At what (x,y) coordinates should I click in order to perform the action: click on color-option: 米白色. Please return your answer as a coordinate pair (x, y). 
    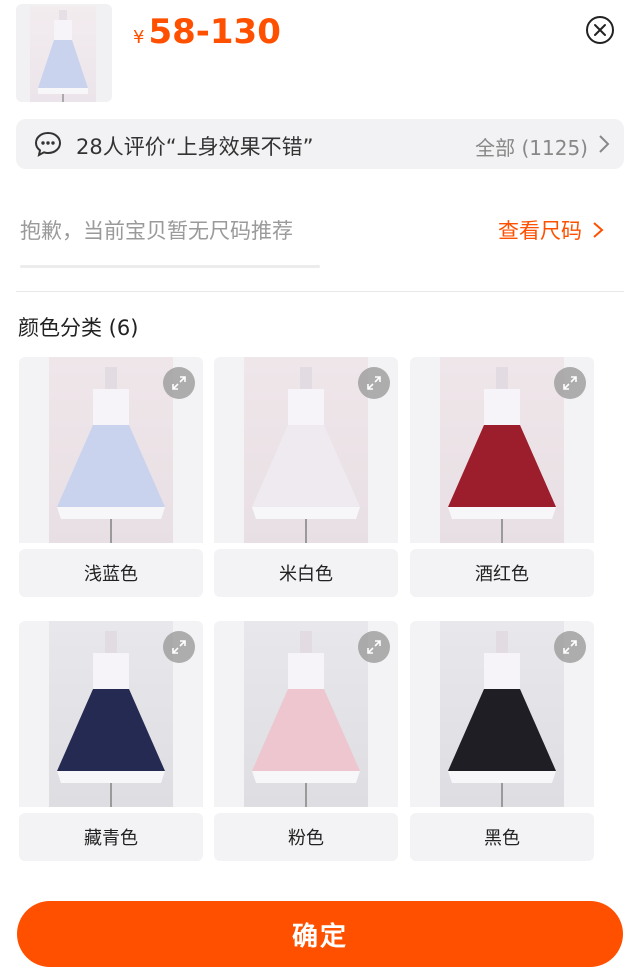
    Looking at the image, I should click on (306, 477).